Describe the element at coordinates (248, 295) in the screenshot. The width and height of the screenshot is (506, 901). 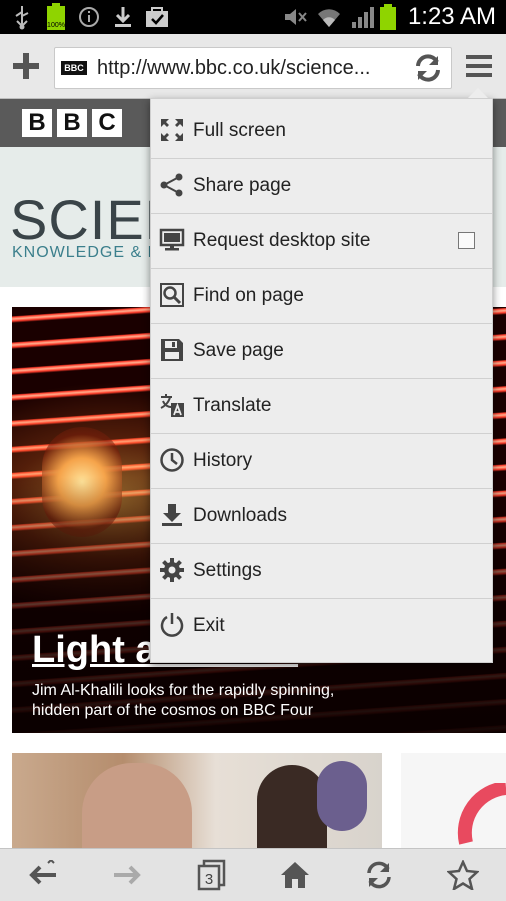
I see `menu-item-label: Find on page` at that location.